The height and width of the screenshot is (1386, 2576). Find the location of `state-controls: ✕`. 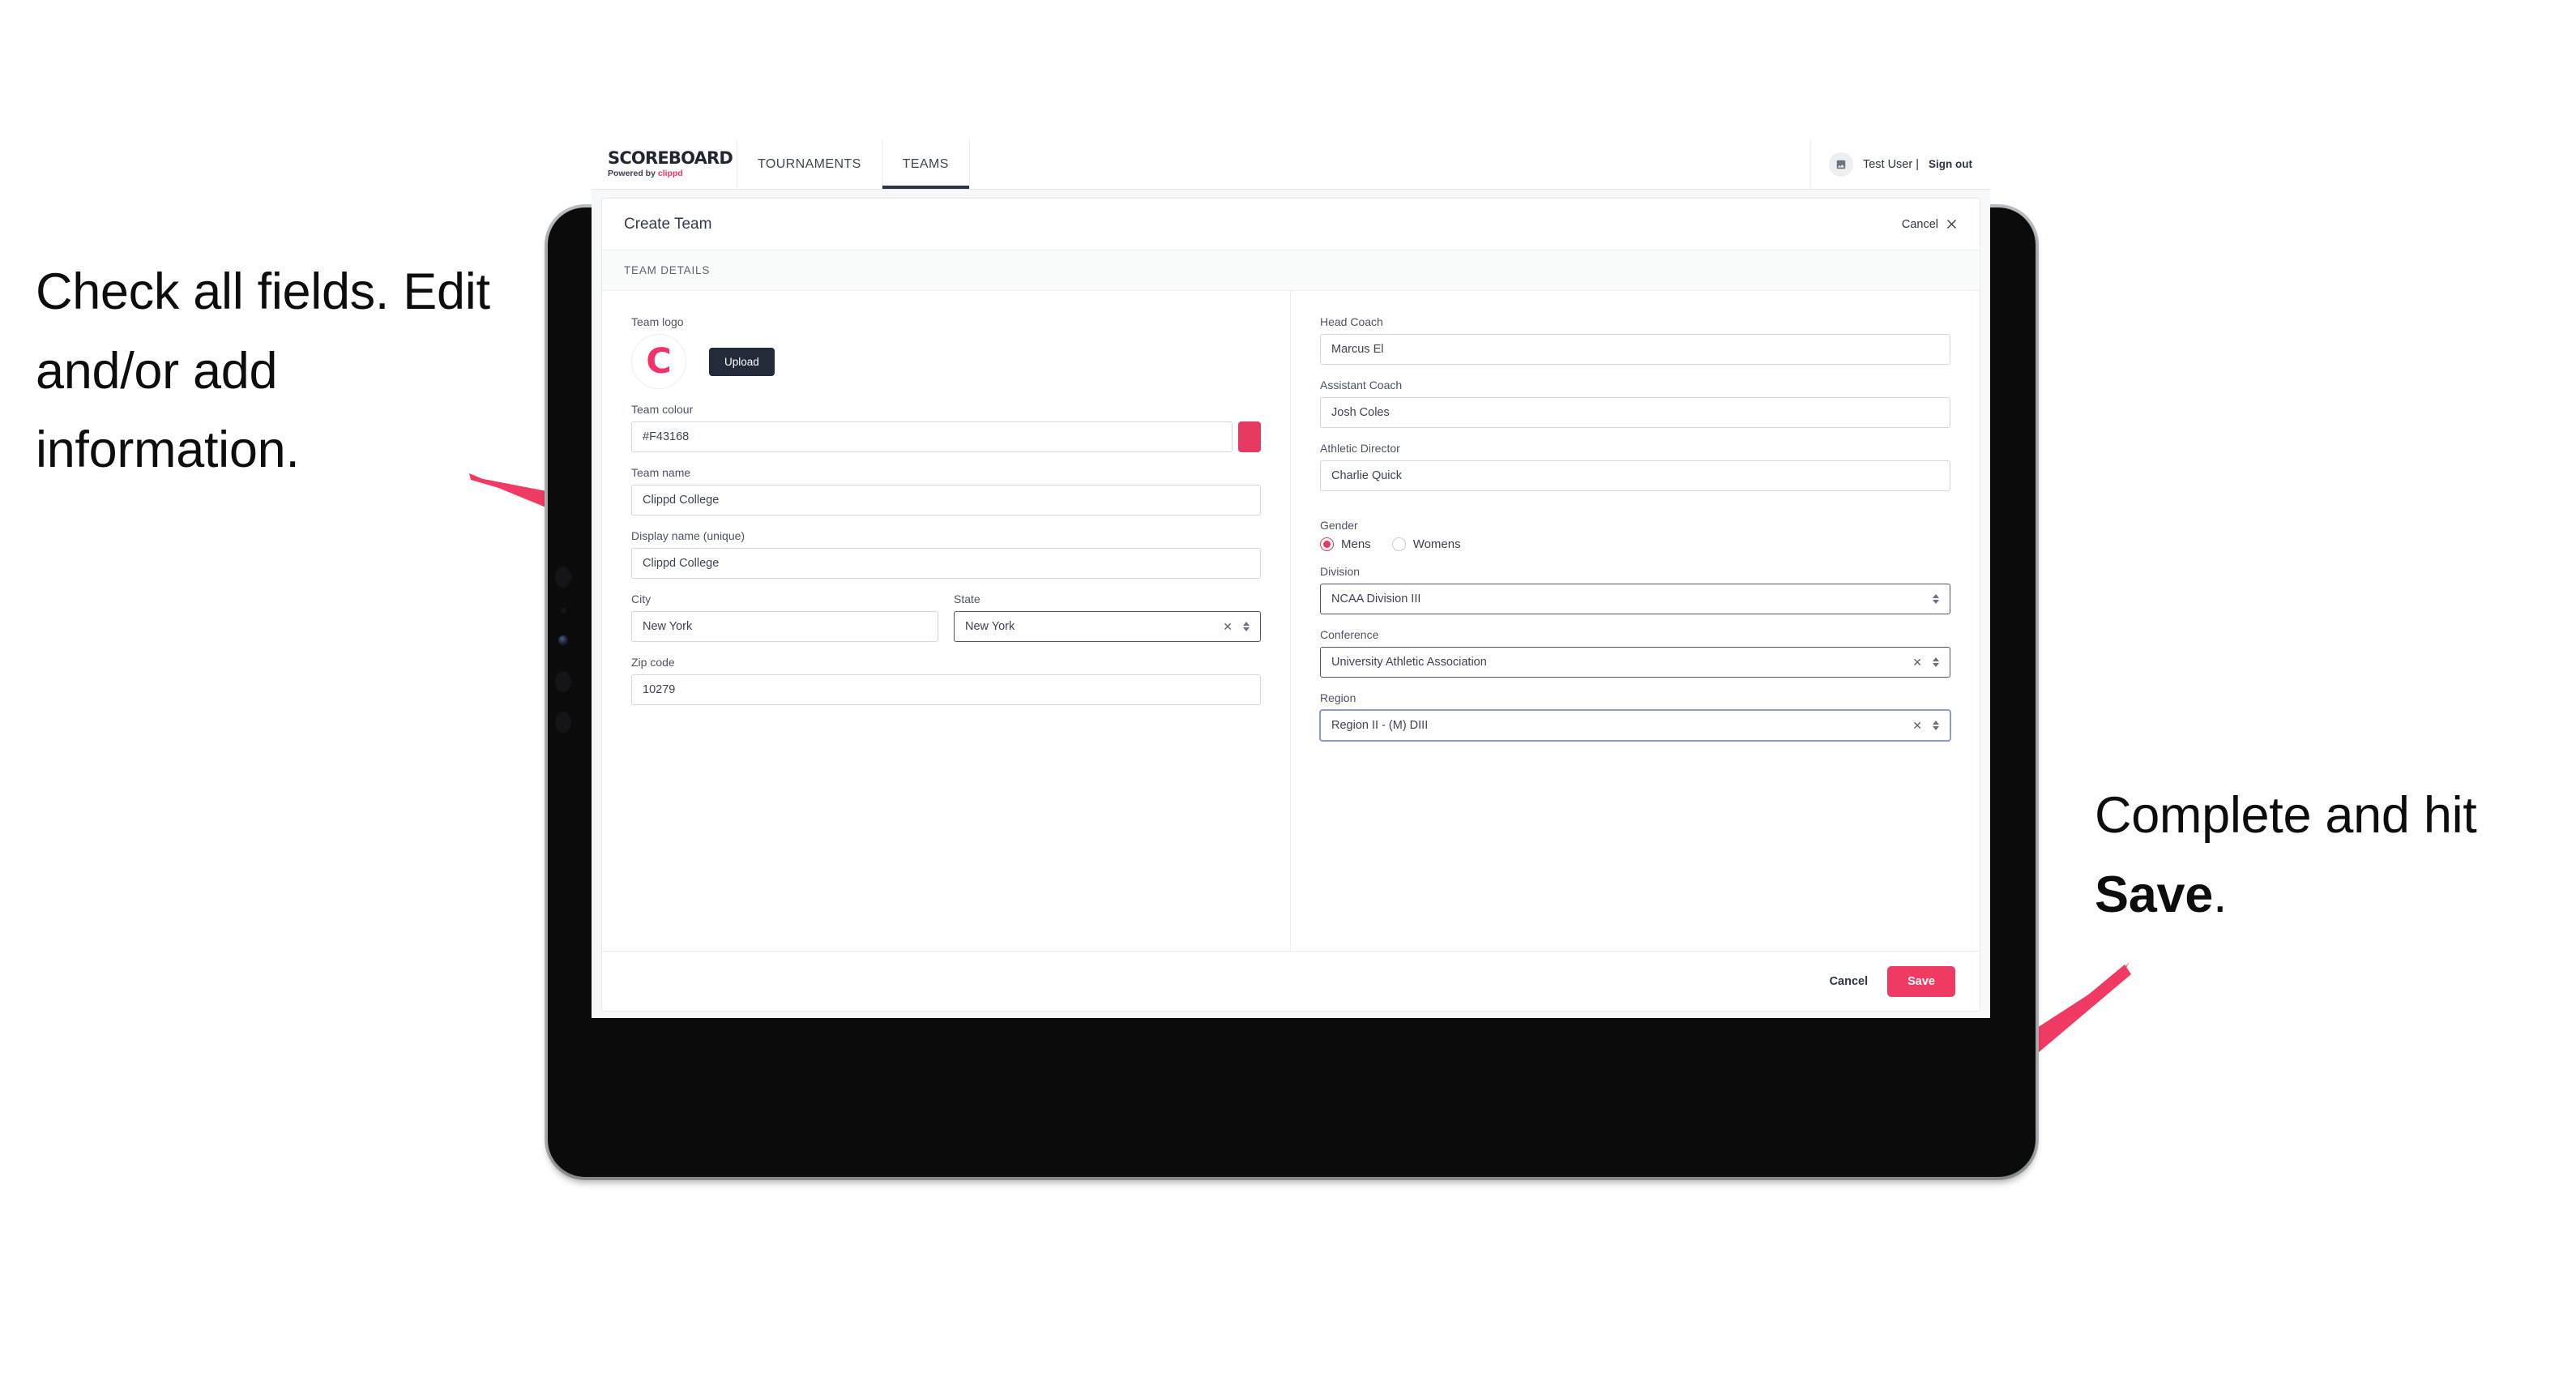

state-controls: ✕ is located at coordinates (1236, 626).